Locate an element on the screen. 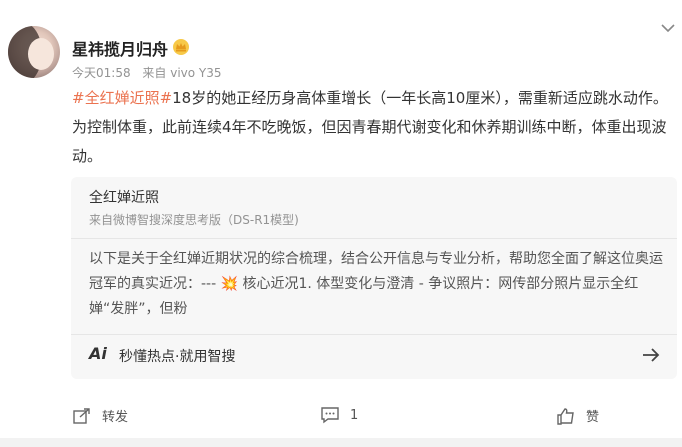 The height and width of the screenshot is (447, 682). quoted-title: 全红婵近照 is located at coordinates (124, 197).